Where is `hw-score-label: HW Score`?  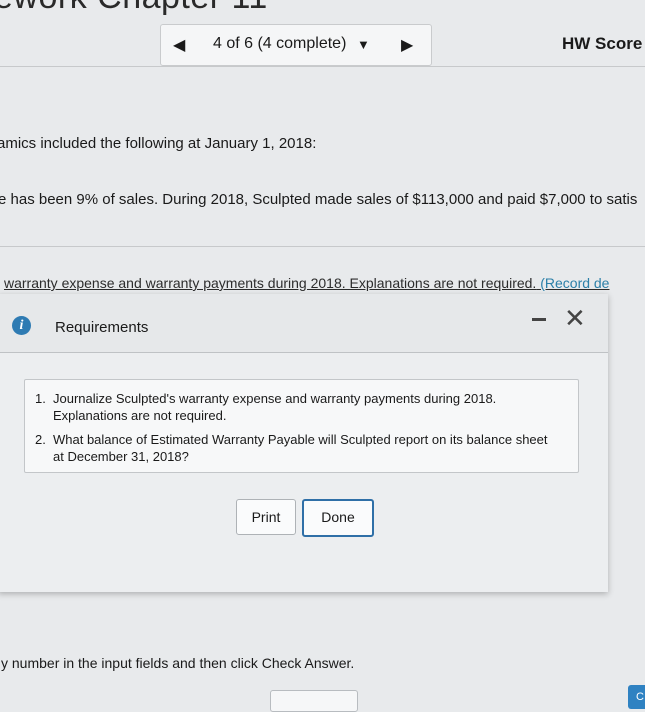
hw-score-label: HW Score is located at coordinates (602, 43).